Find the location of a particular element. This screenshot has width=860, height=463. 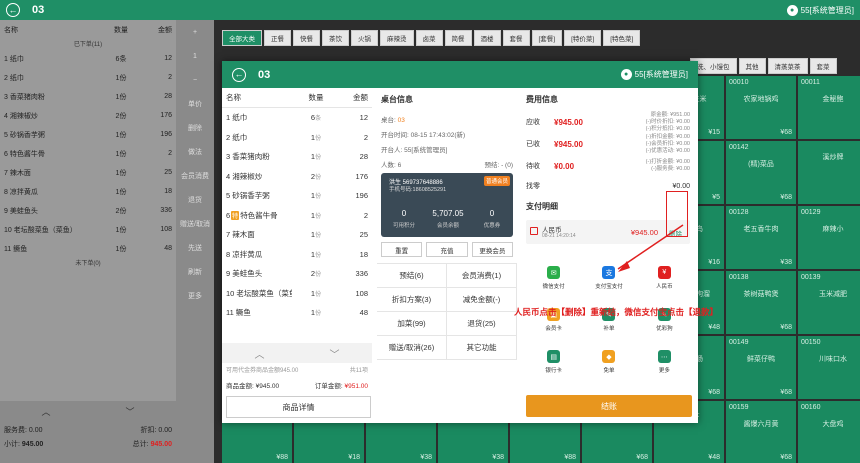

list-item: 7 辣木面 1份 25 is located at coordinates (88, 172).